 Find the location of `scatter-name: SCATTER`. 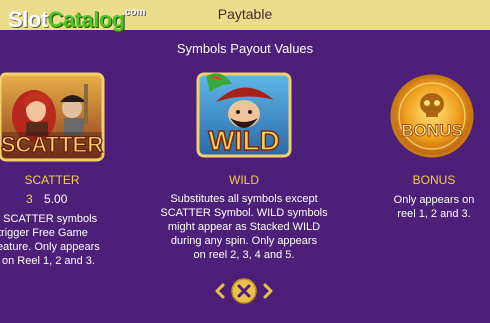

scatter-name: SCATTER is located at coordinates (52, 180).